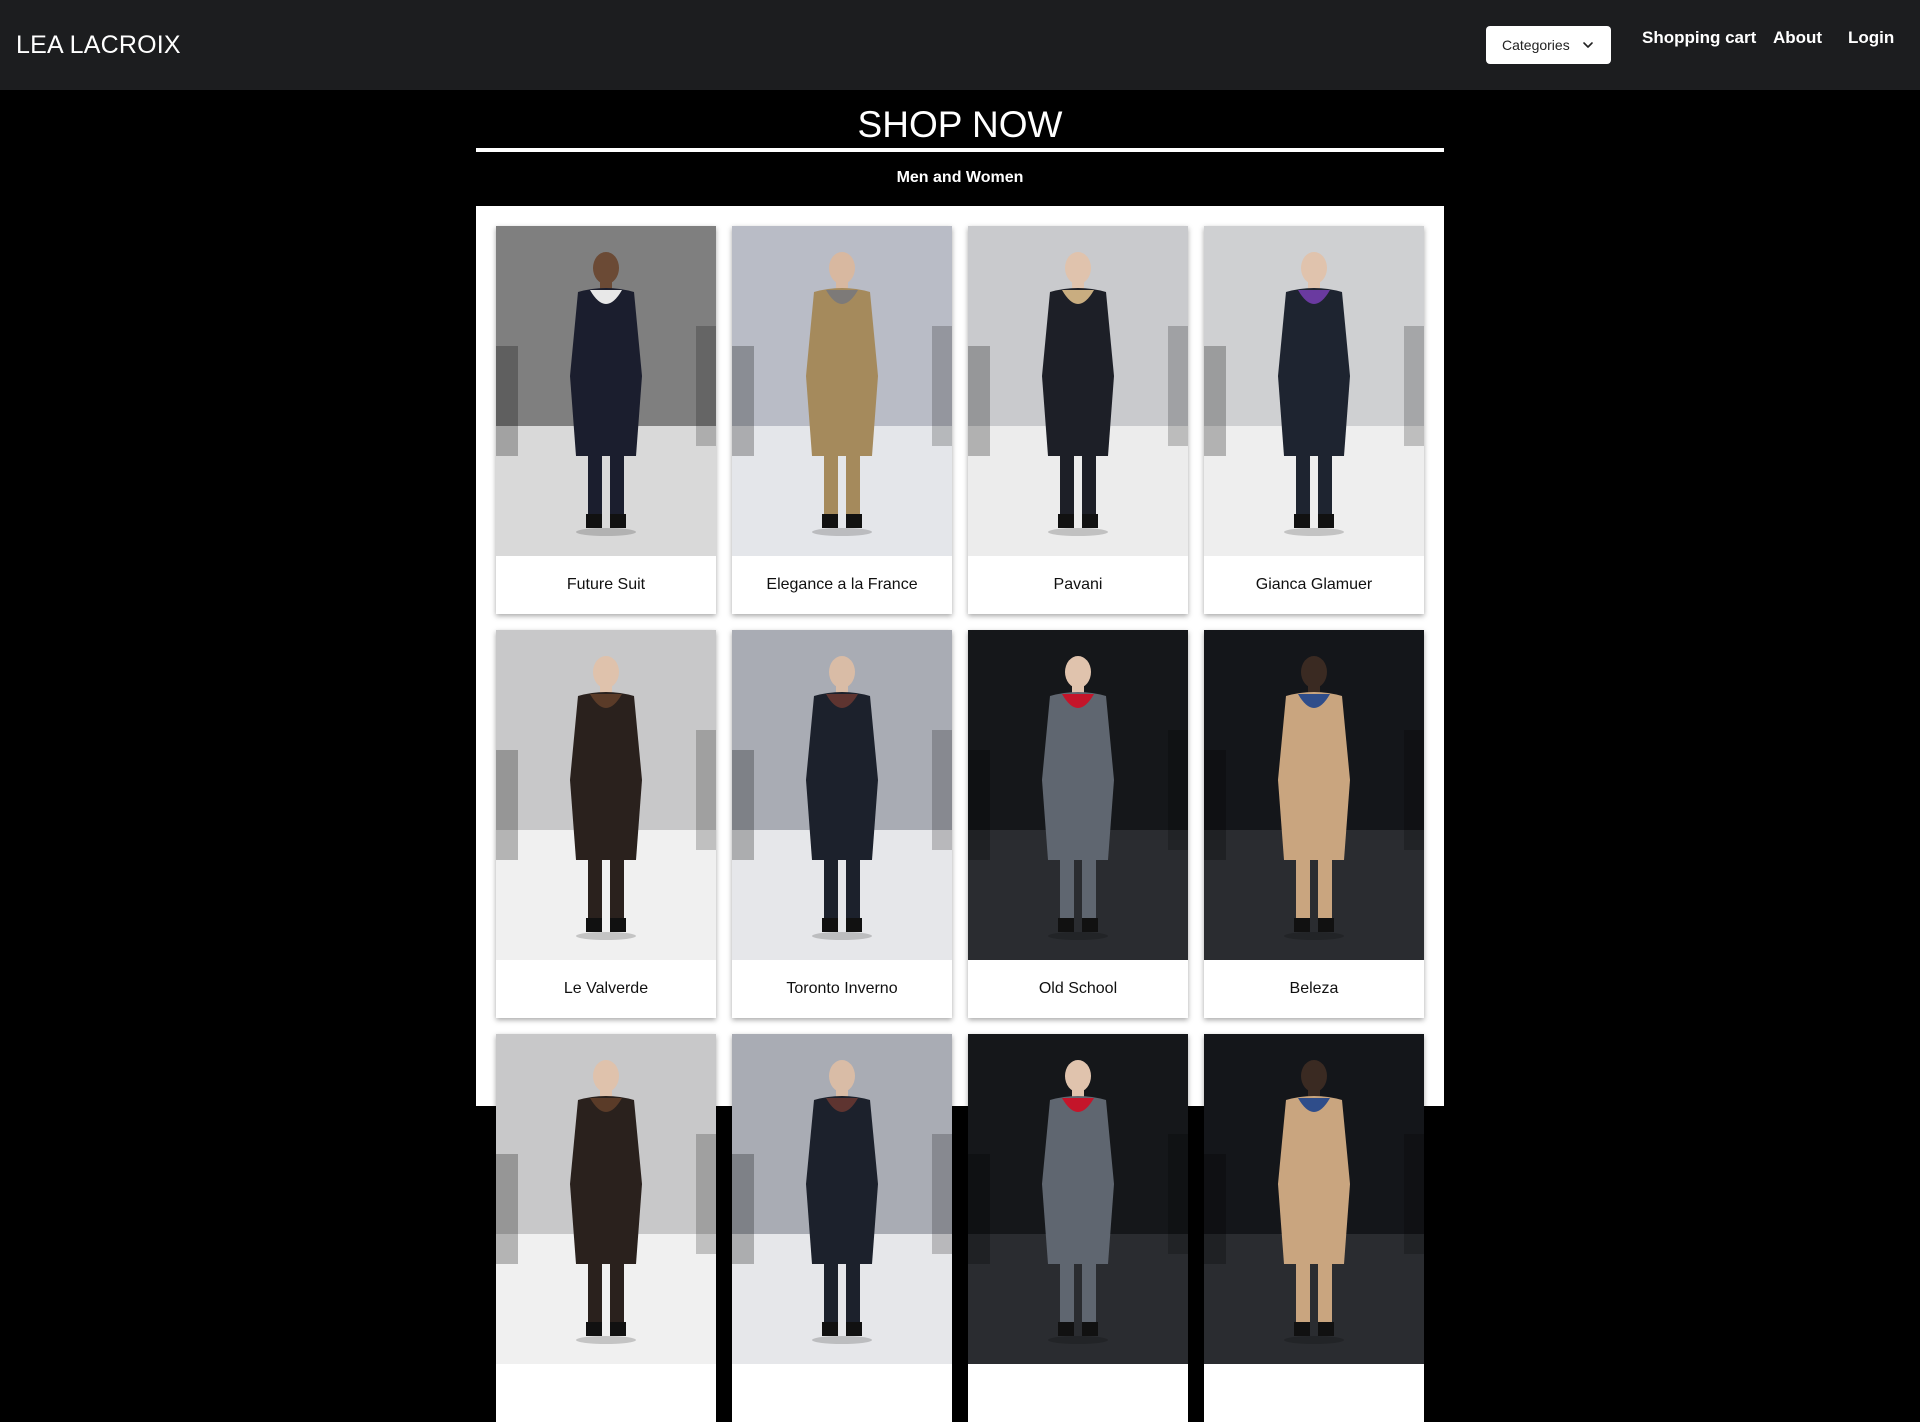  Describe the element at coordinates (960, 177) in the screenshot. I see `page-subtitle: Men and Women` at that location.